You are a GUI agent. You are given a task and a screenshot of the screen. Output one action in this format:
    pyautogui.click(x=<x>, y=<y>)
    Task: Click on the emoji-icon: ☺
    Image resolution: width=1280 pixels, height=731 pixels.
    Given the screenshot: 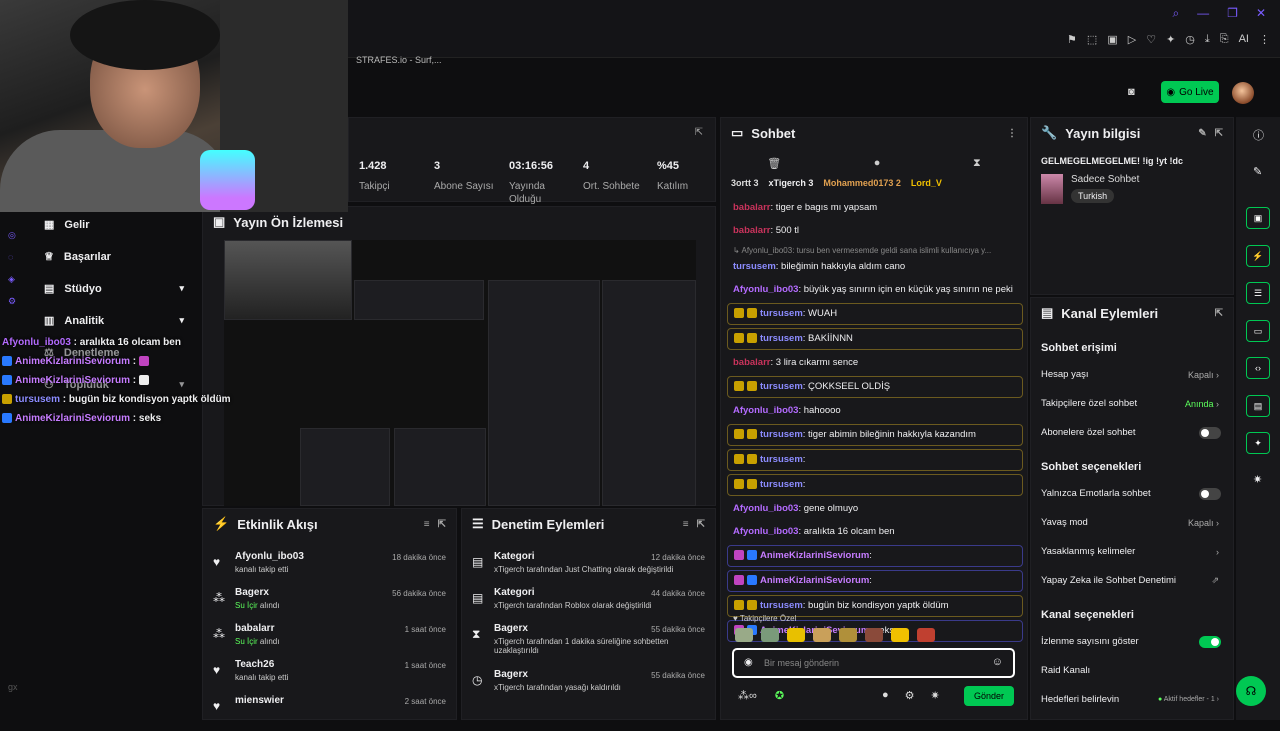 What is the action you would take?
    pyautogui.click(x=997, y=662)
    